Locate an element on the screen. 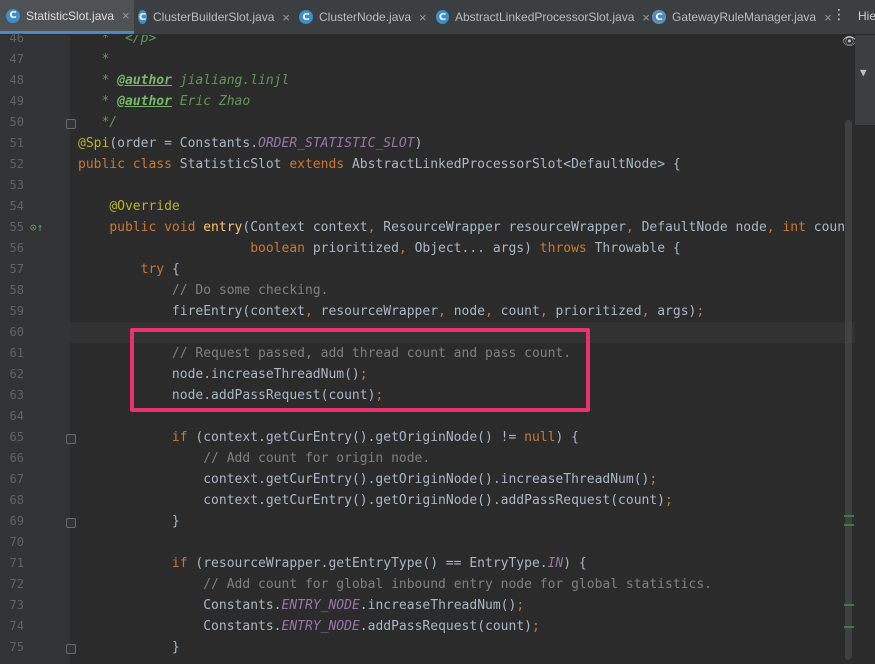 The height and width of the screenshot is (664, 875). highlight-annotation-box is located at coordinates (360, 370).